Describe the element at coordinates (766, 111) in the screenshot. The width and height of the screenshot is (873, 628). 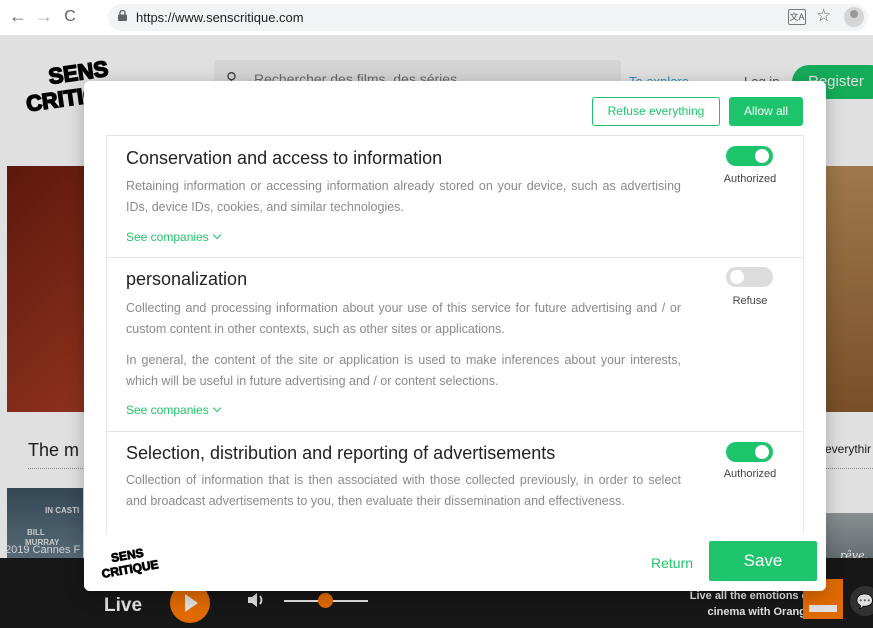
I see `allow-all-button: Allow all` at that location.